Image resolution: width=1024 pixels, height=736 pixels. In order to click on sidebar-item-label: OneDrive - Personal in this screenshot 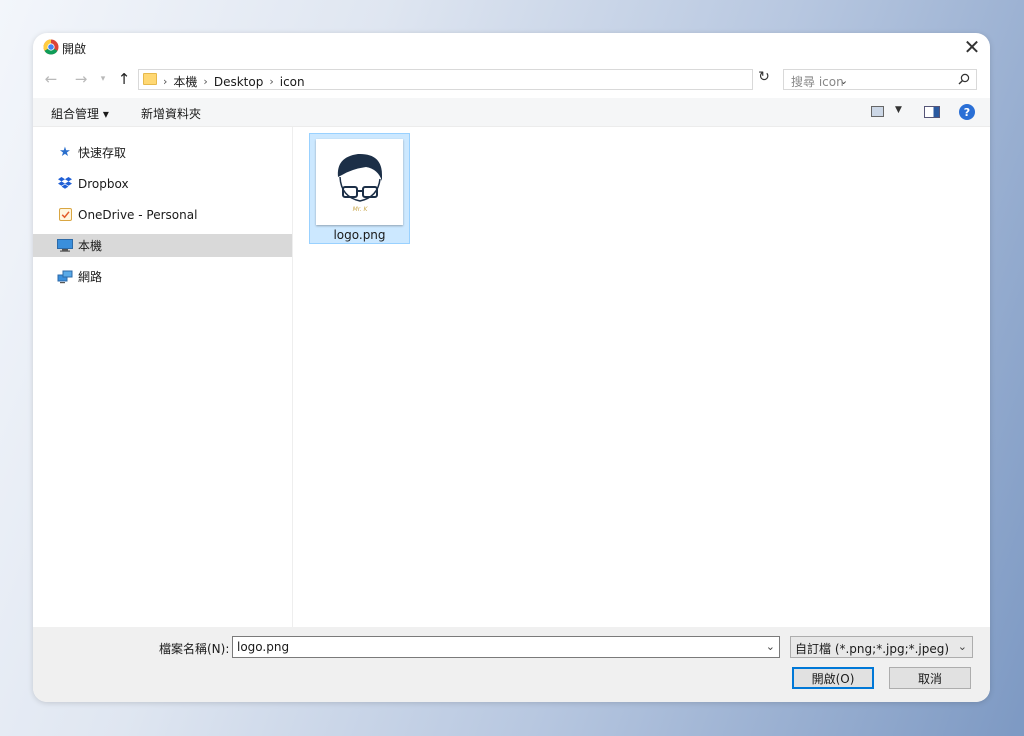, I will do `click(138, 214)`.